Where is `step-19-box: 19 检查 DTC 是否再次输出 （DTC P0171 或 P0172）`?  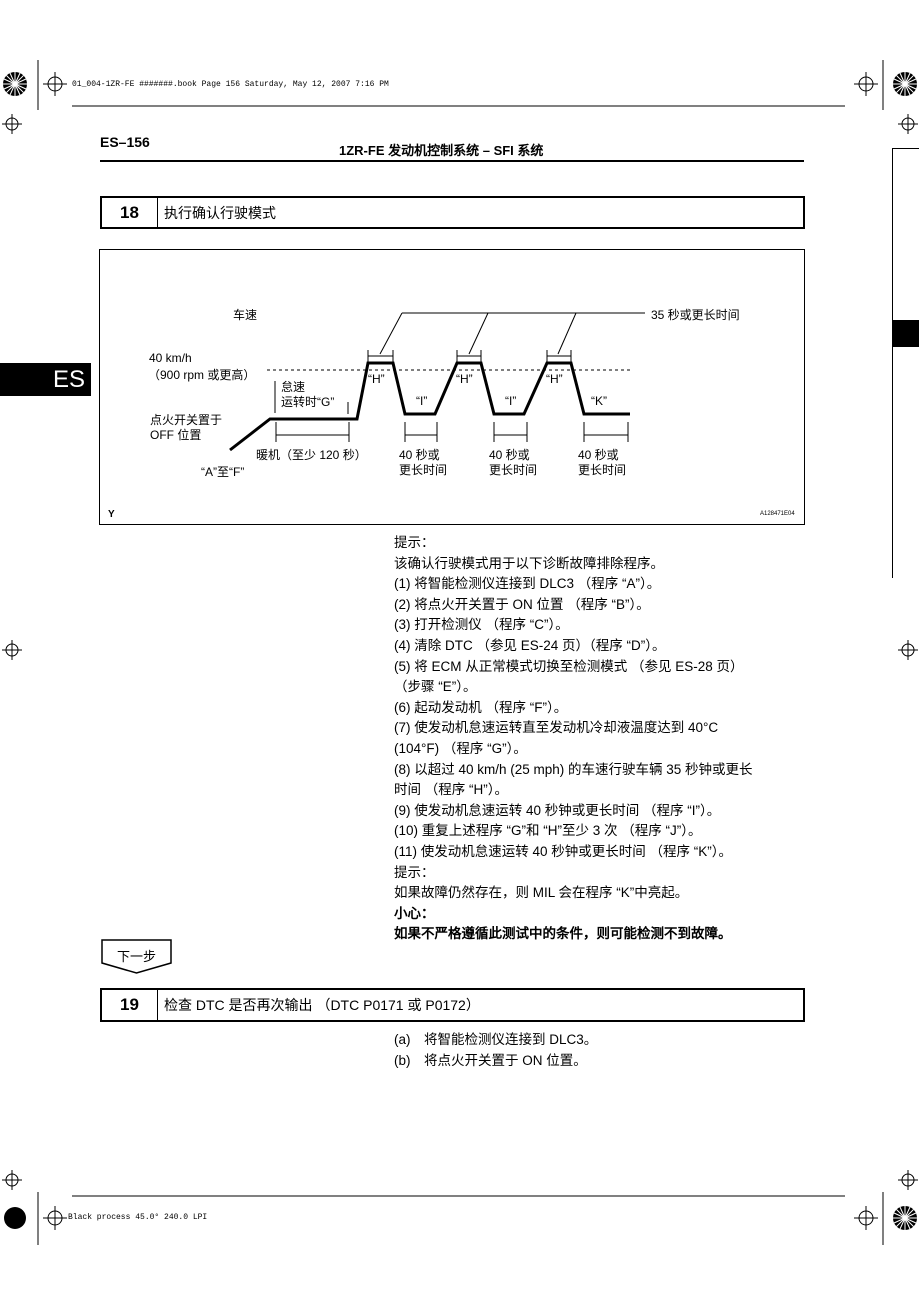 step-19-box: 19 检查 DTC 是否再次输出 （DTC P0171 或 P0172） is located at coordinates (452, 1005).